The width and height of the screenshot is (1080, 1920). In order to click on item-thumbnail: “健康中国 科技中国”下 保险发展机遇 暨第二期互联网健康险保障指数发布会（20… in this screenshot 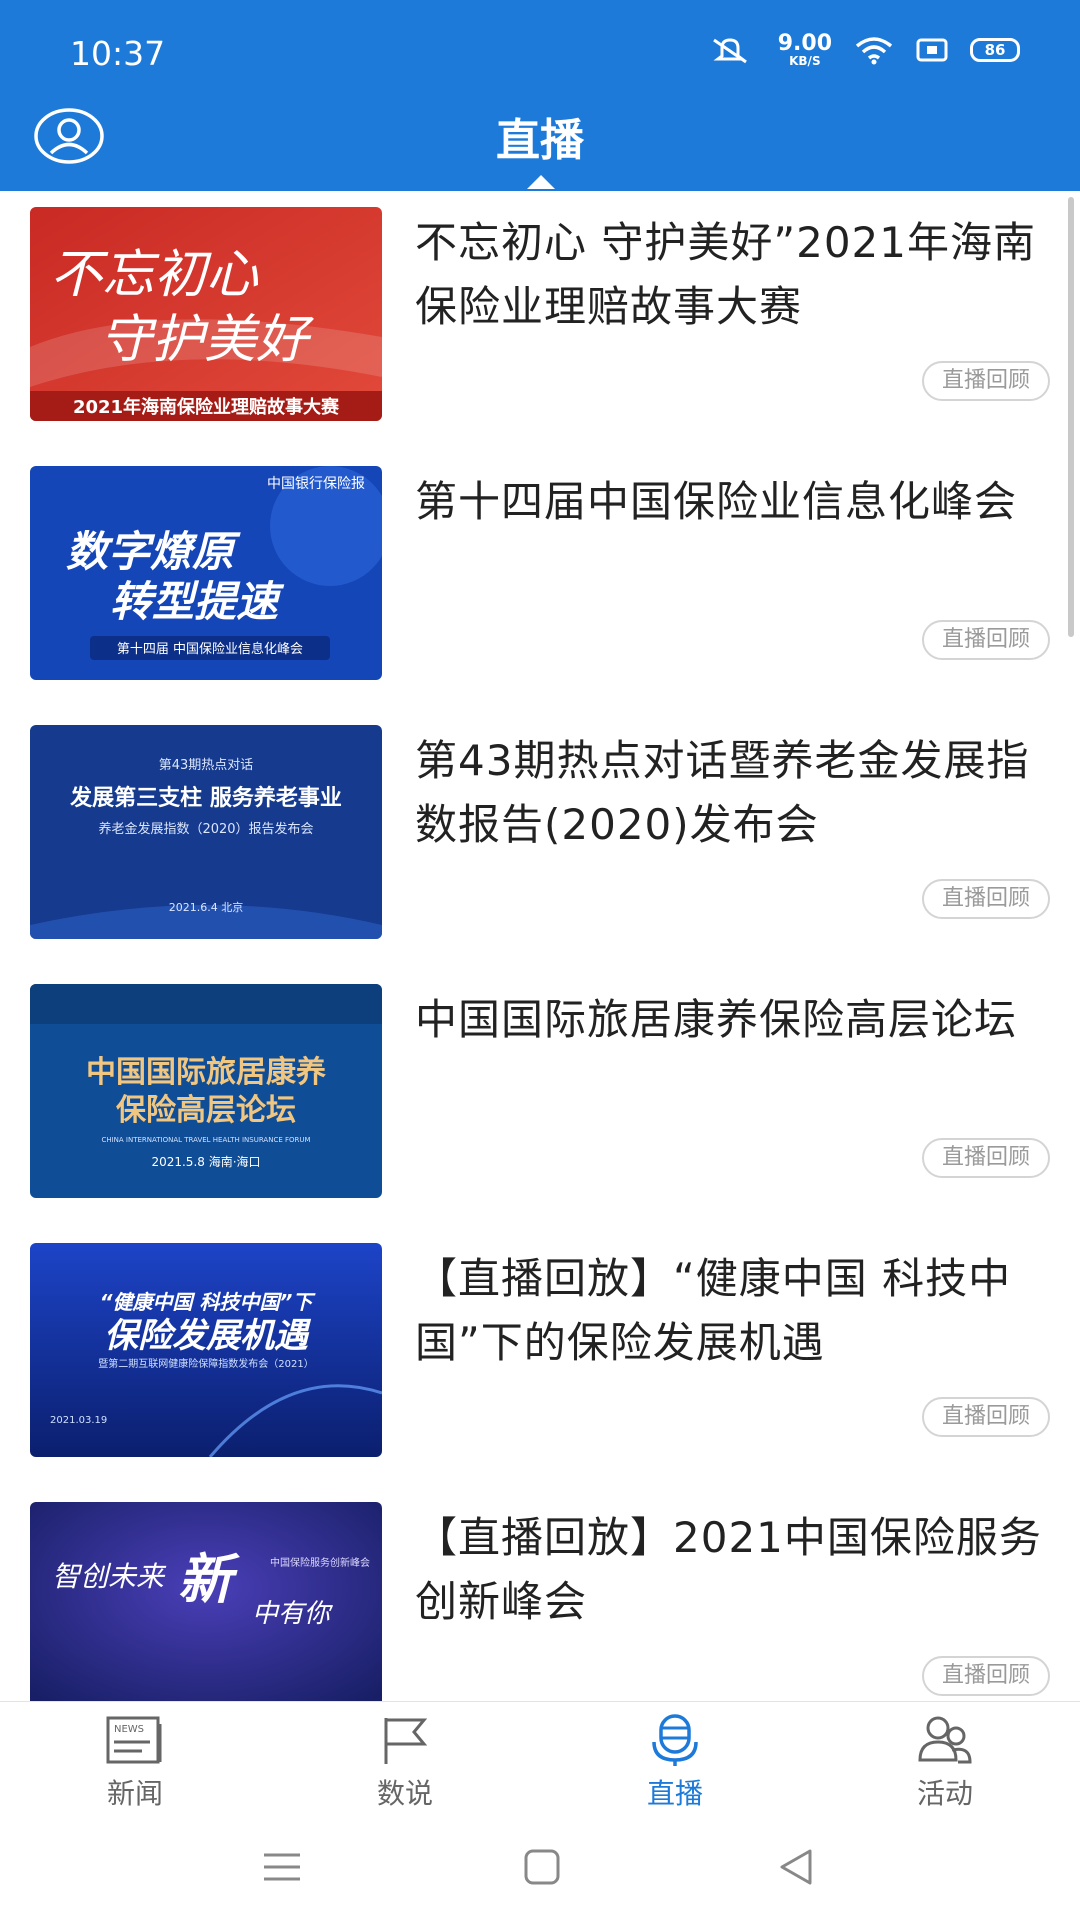, I will do `click(206, 1350)`.